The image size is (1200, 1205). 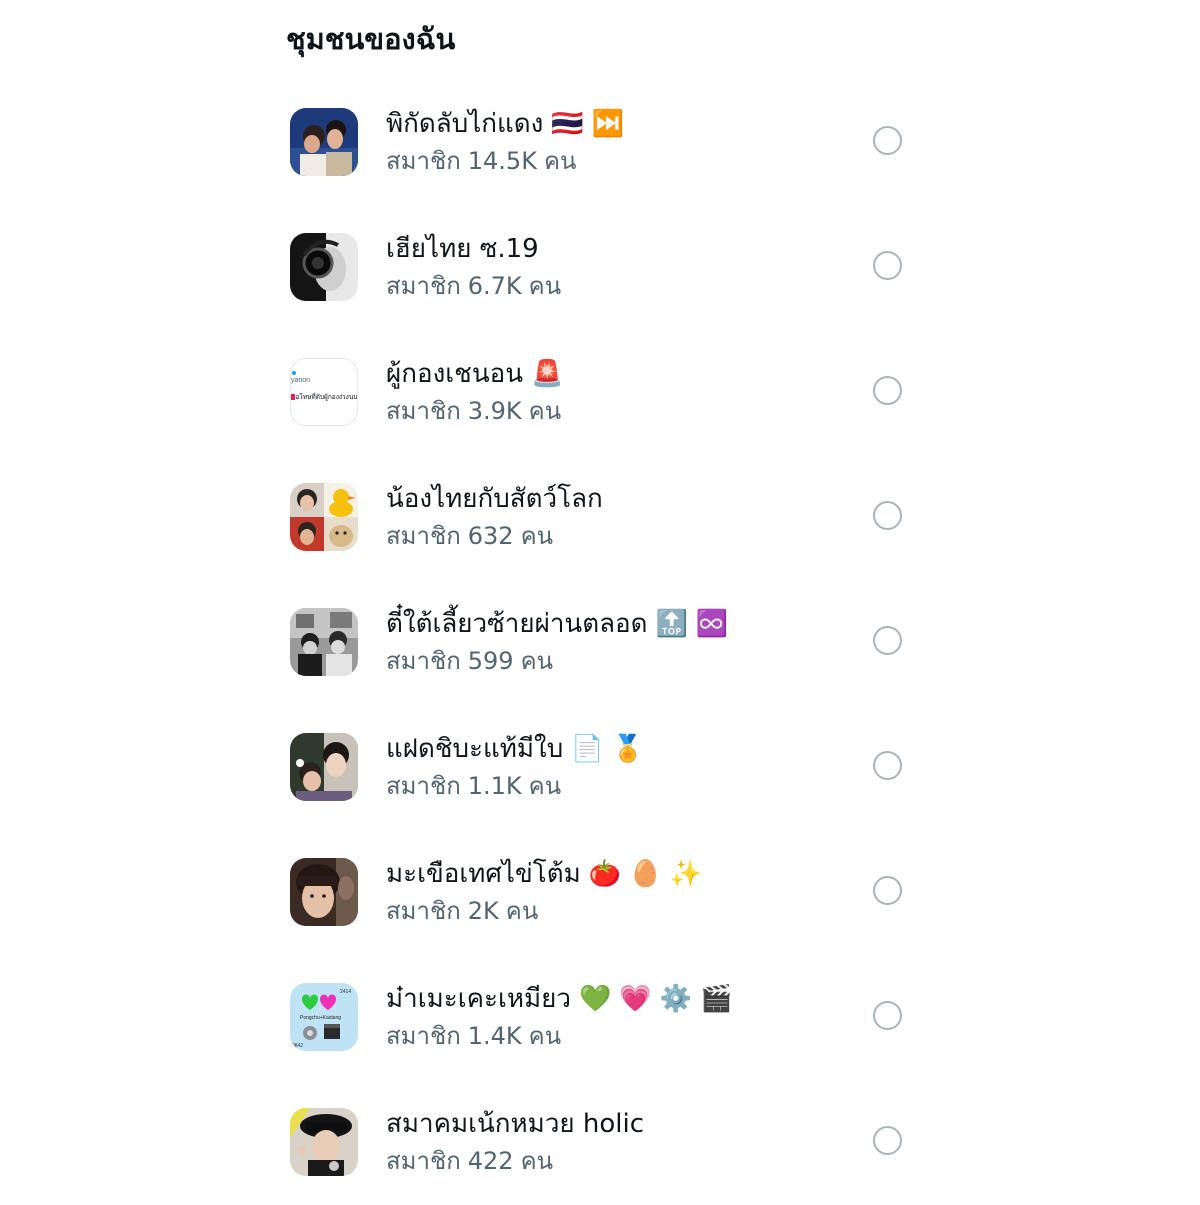 I want to click on member-count: 1.1K, so click(x=494, y=786).